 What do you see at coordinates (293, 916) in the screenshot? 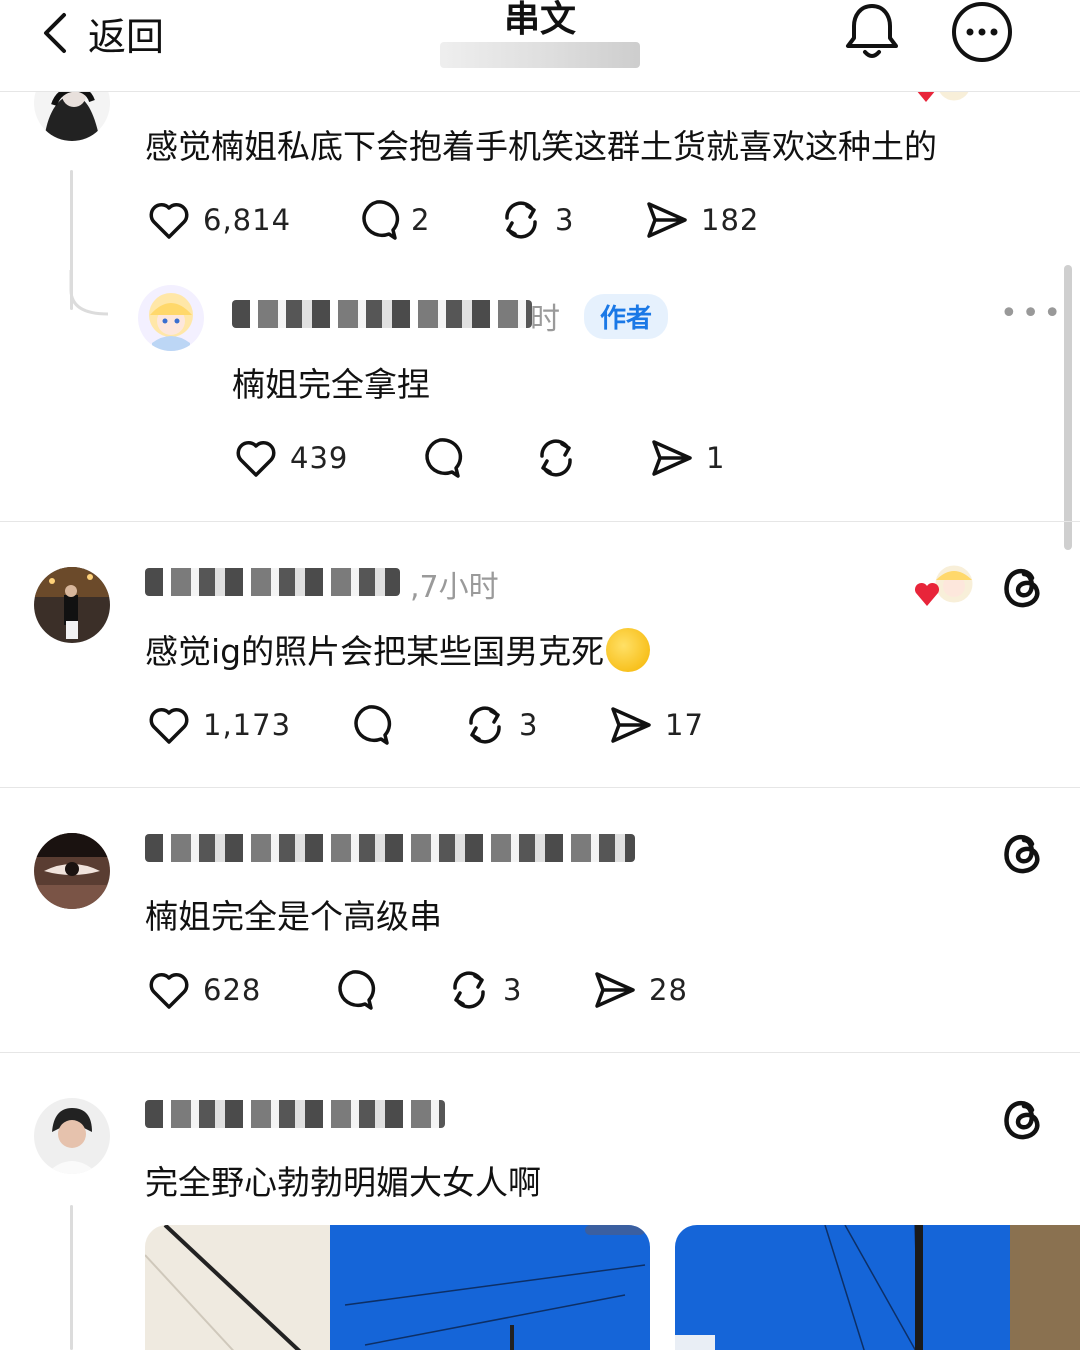
I see `post-text: 楠姐完全是个高级串` at bounding box center [293, 916].